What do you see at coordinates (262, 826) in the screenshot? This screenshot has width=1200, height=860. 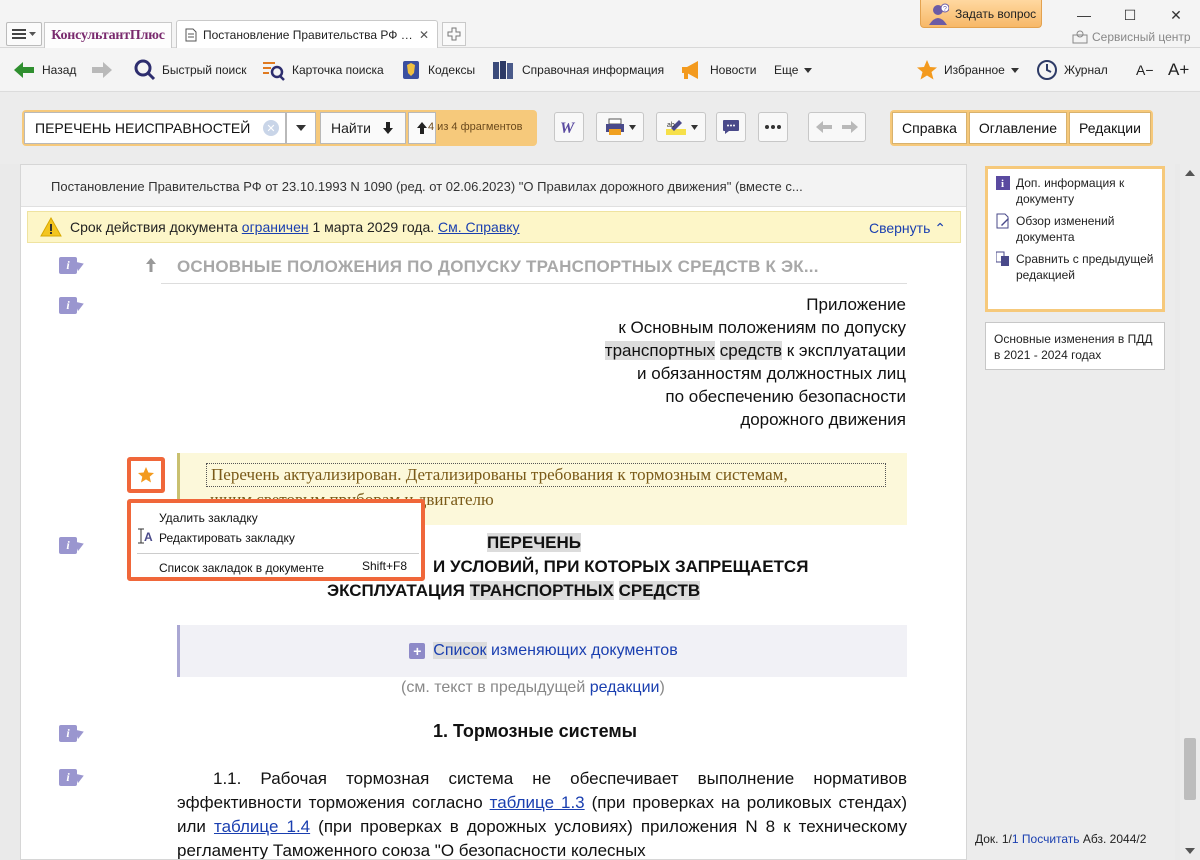 I see `table-1-4-link: таблице 1.4` at bounding box center [262, 826].